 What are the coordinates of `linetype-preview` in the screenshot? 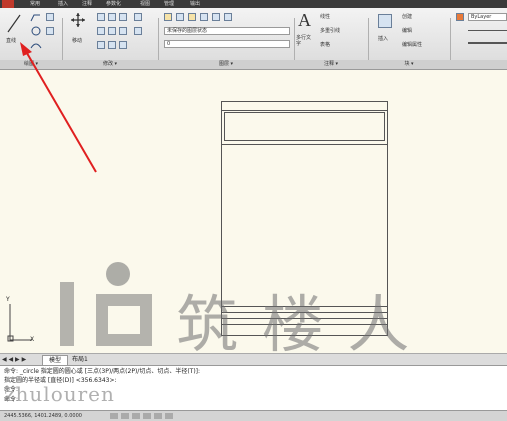 It's located at (487, 30).